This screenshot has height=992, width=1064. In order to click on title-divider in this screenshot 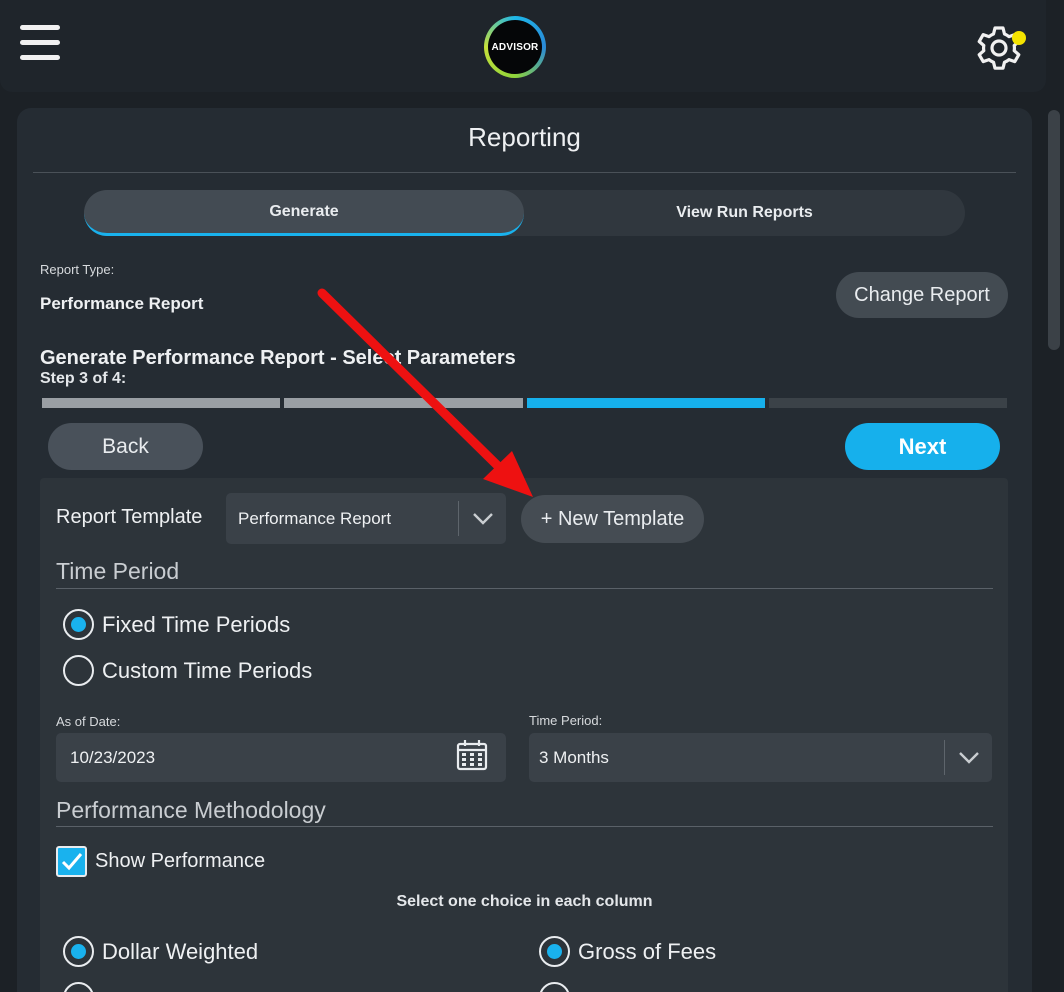, I will do `click(524, 172)`.